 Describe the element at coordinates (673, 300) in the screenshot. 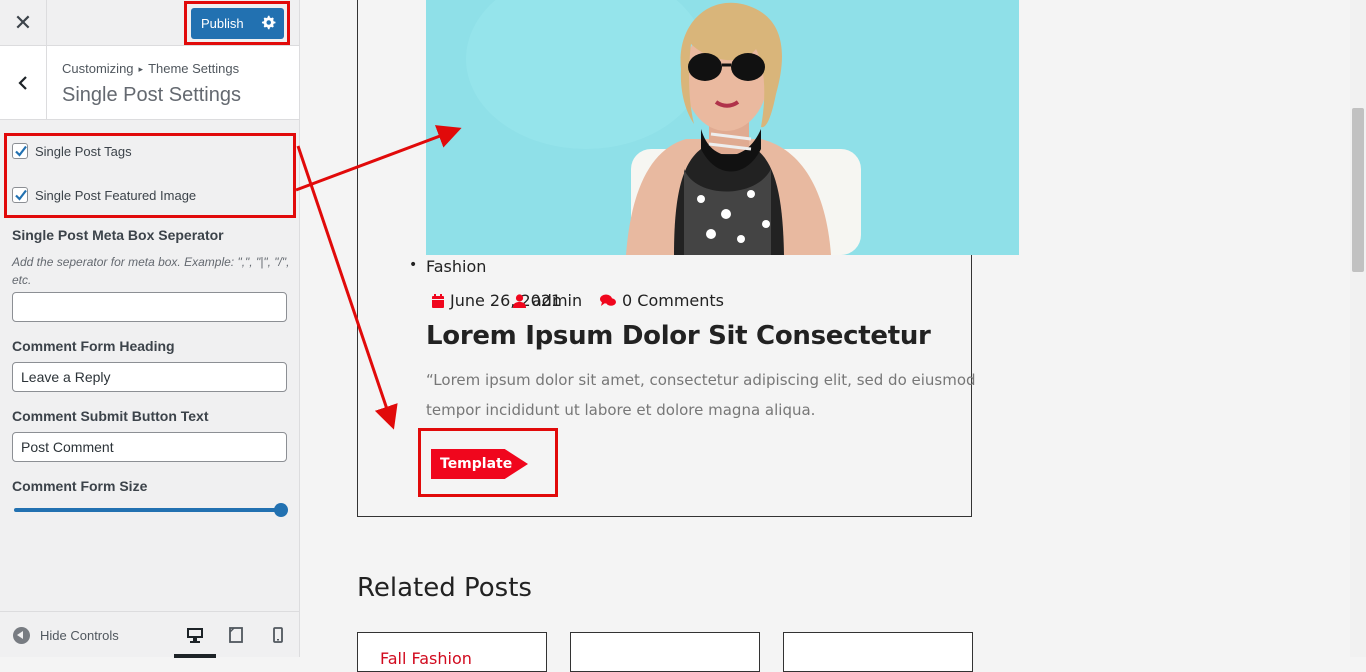

I see `post-comments-text: 0 Comments` at that location.